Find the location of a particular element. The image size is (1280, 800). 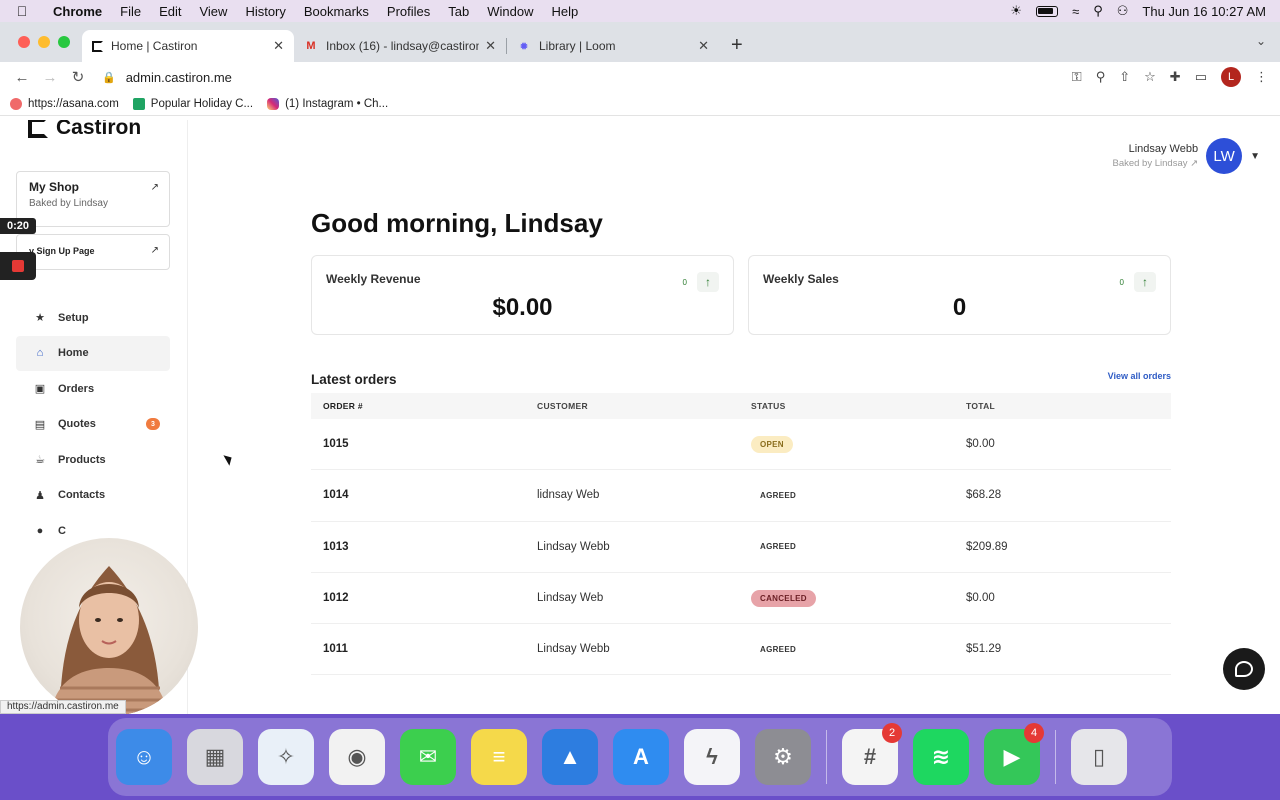

arrow-up-icon: ↑ is located at coordinates (708, 282).